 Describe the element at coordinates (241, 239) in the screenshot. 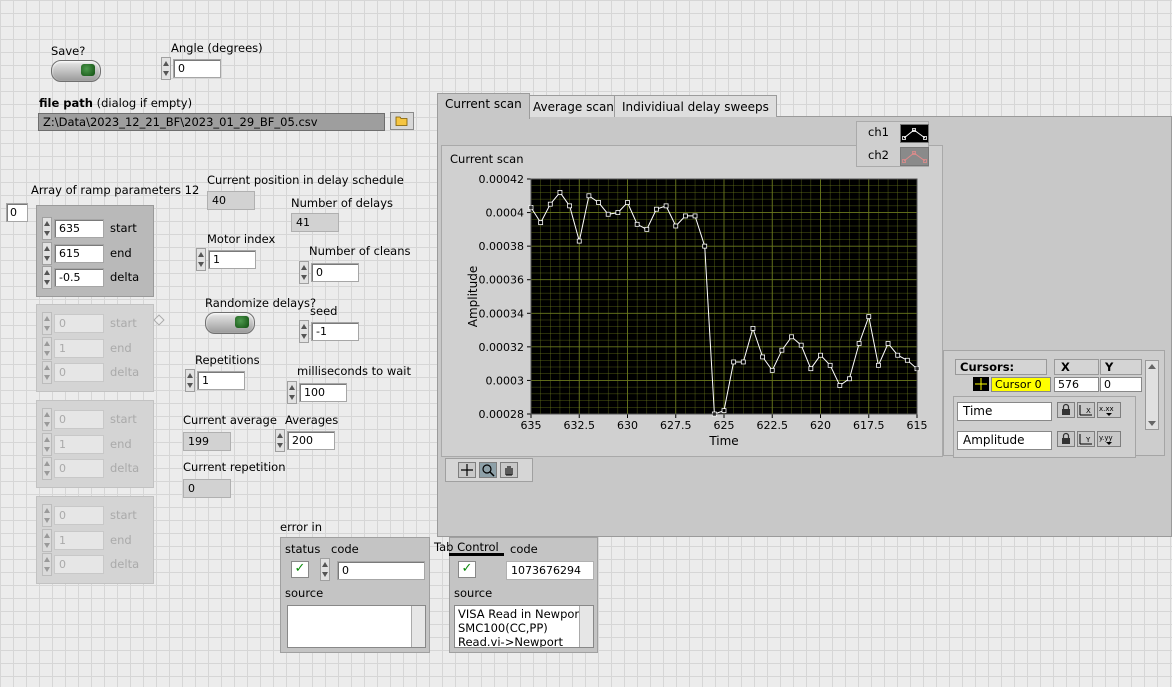

I see `motor-index-label: Motor index` at that location.